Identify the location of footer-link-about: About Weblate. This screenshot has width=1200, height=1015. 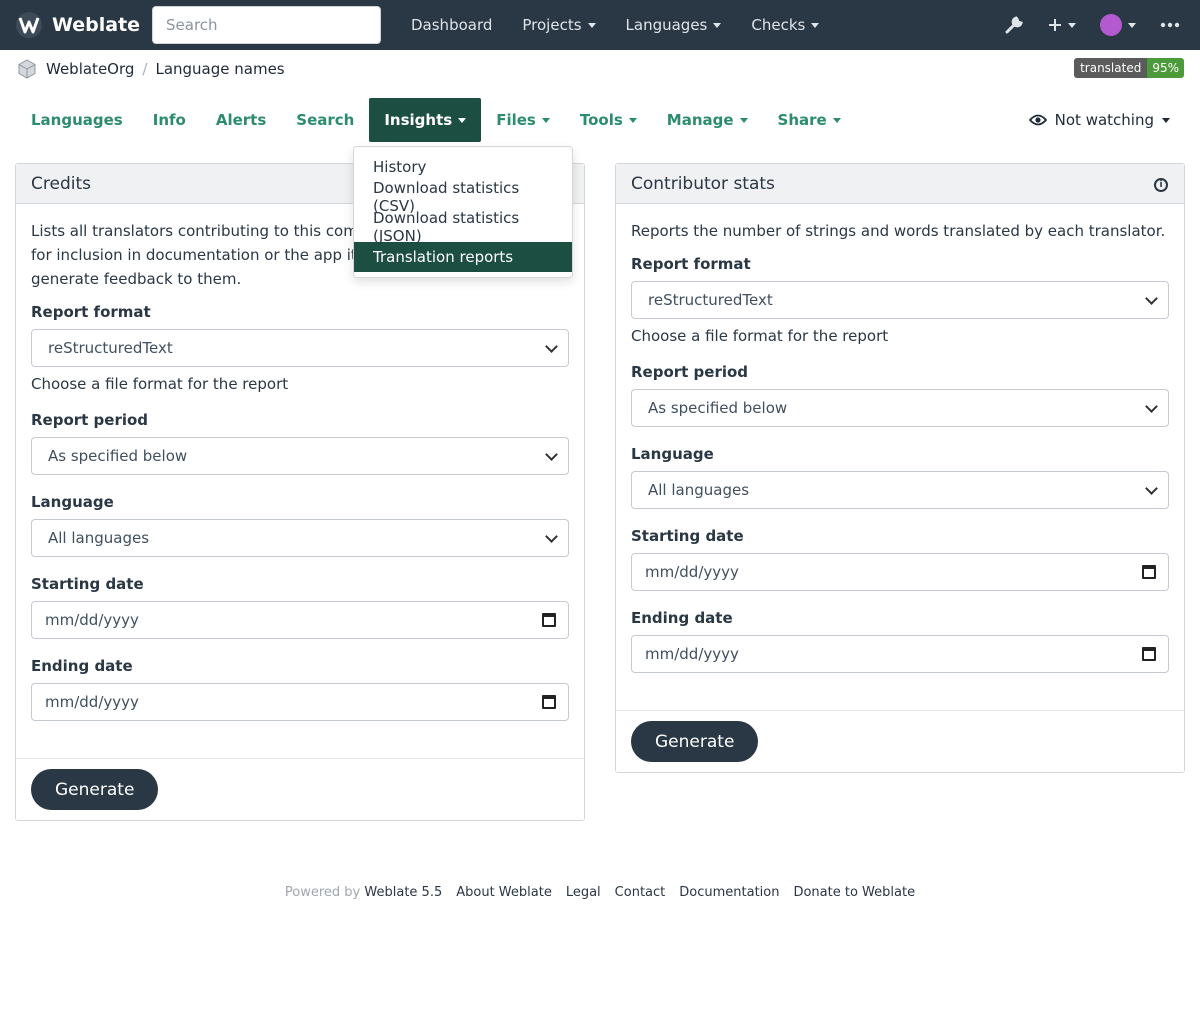
(504, 892).